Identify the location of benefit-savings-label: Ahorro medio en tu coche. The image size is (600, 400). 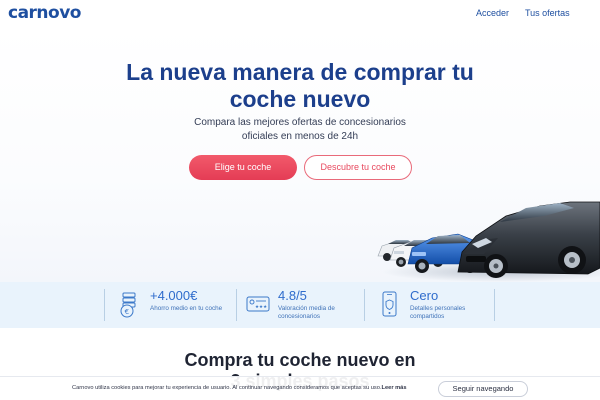
(186, 308).